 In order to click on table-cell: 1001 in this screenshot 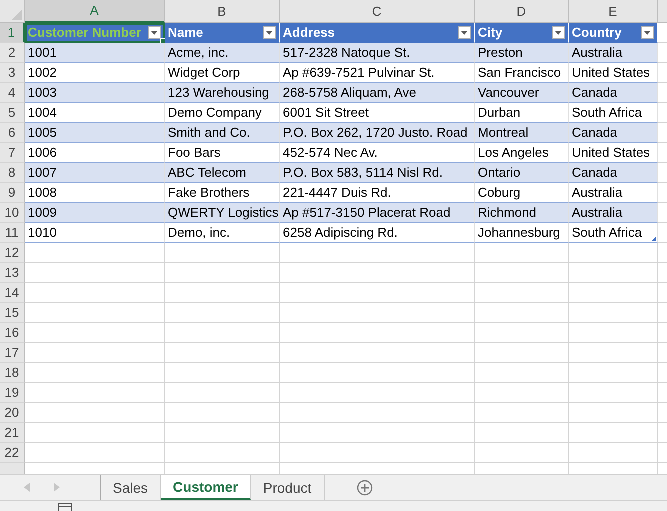, I will do `click(95, 53)`.